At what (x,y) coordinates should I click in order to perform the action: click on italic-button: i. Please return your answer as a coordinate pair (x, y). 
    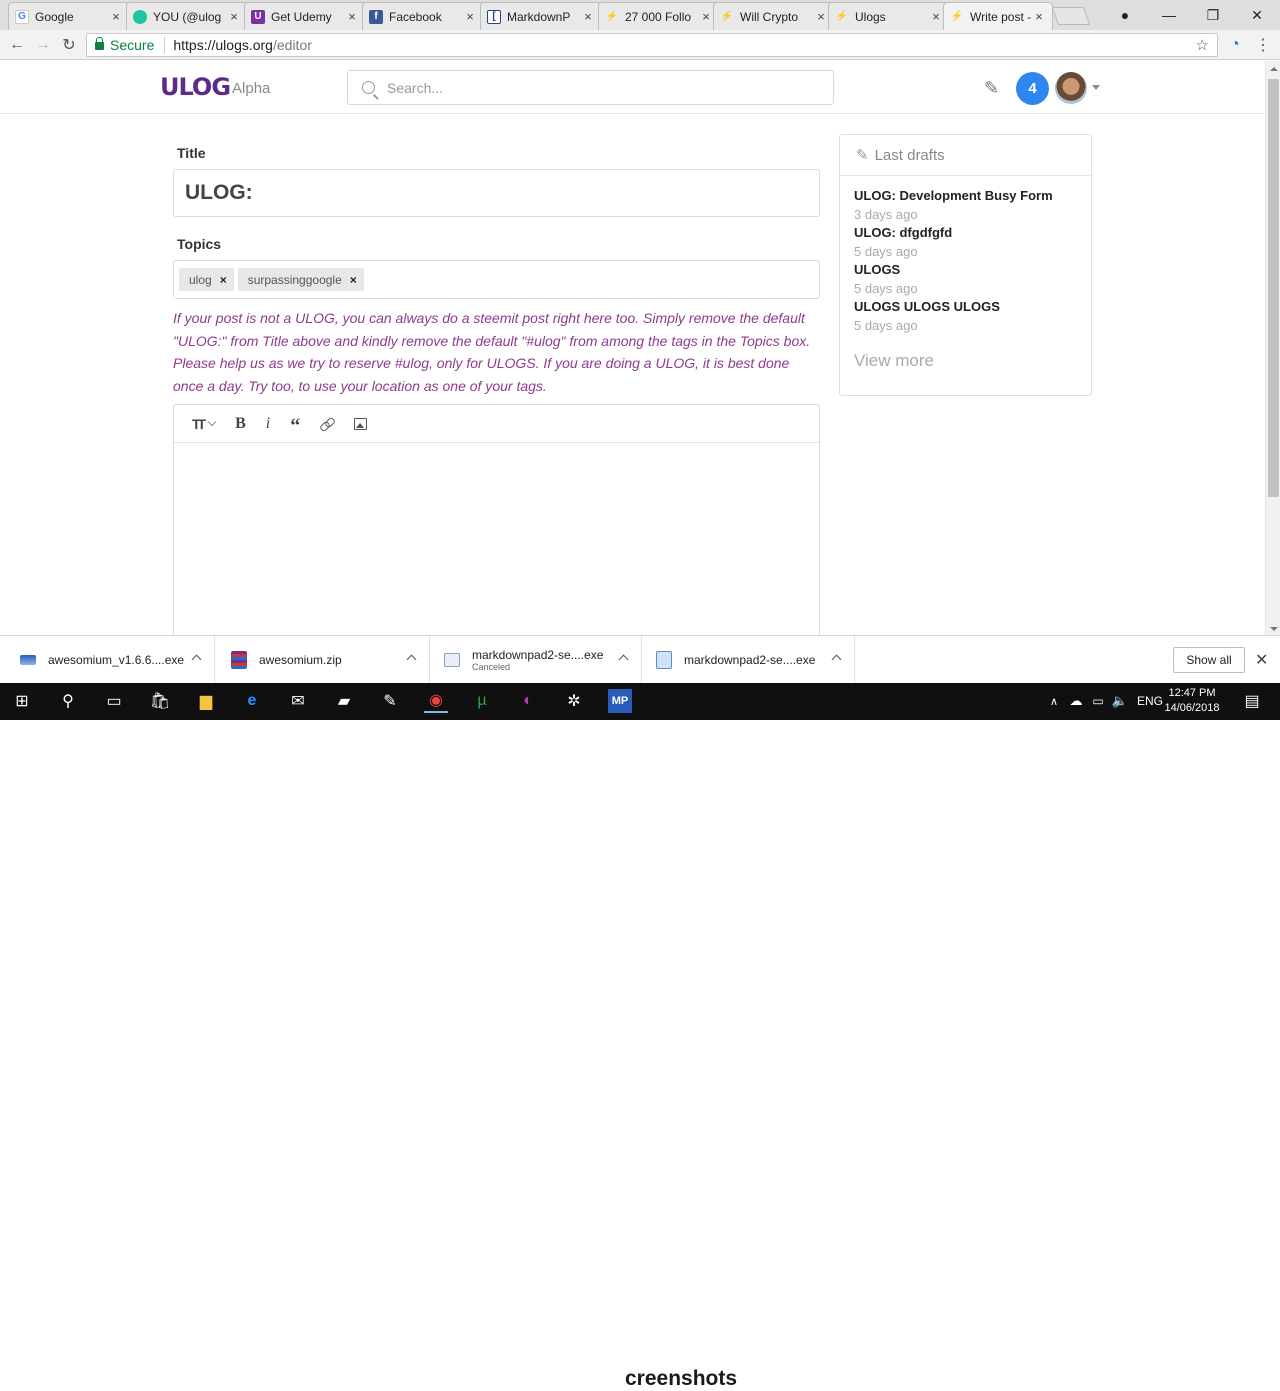
    Looking at the image, I should click on (268, 424).